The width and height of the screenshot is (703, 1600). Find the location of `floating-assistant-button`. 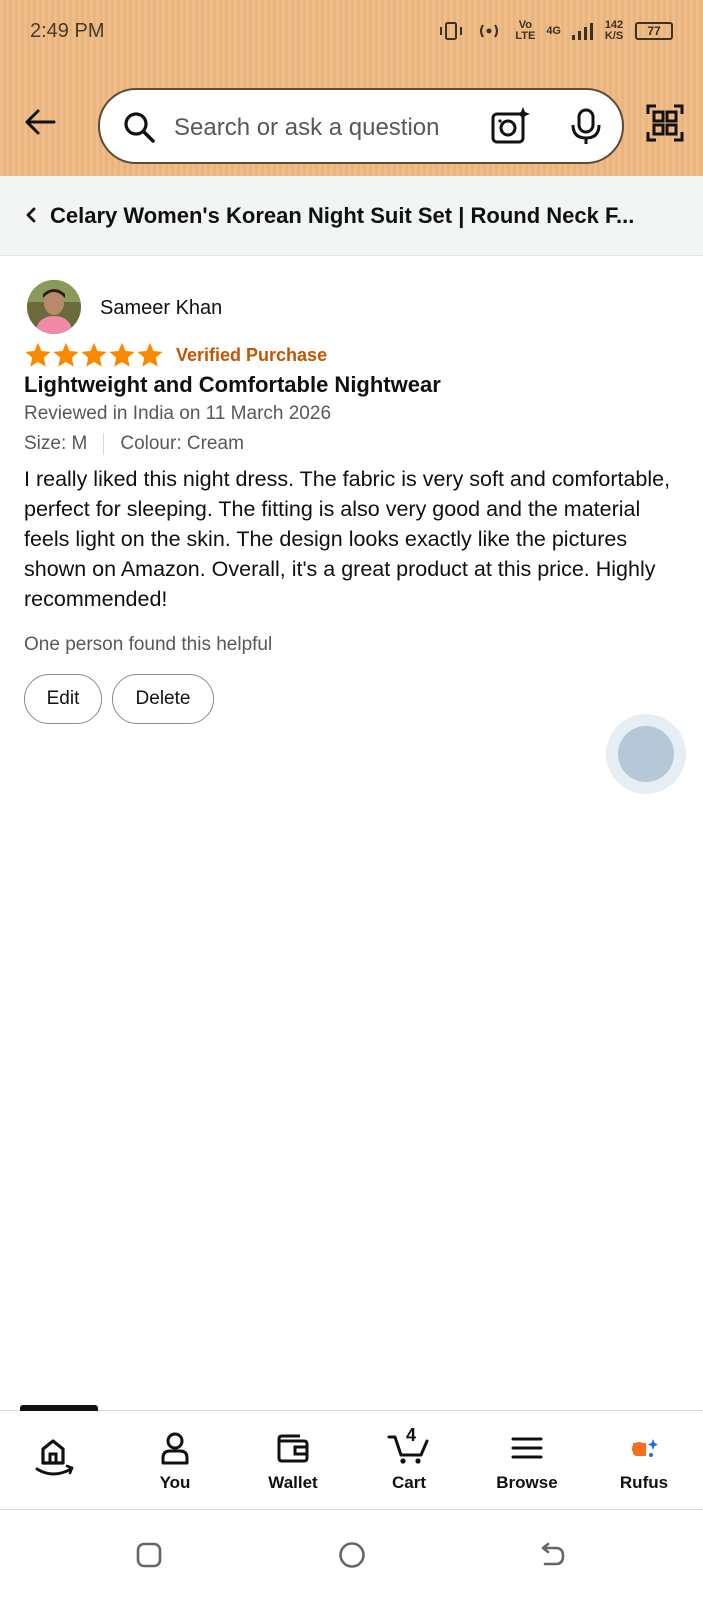

floating-assistant-button is located at coordinates (646, 754).